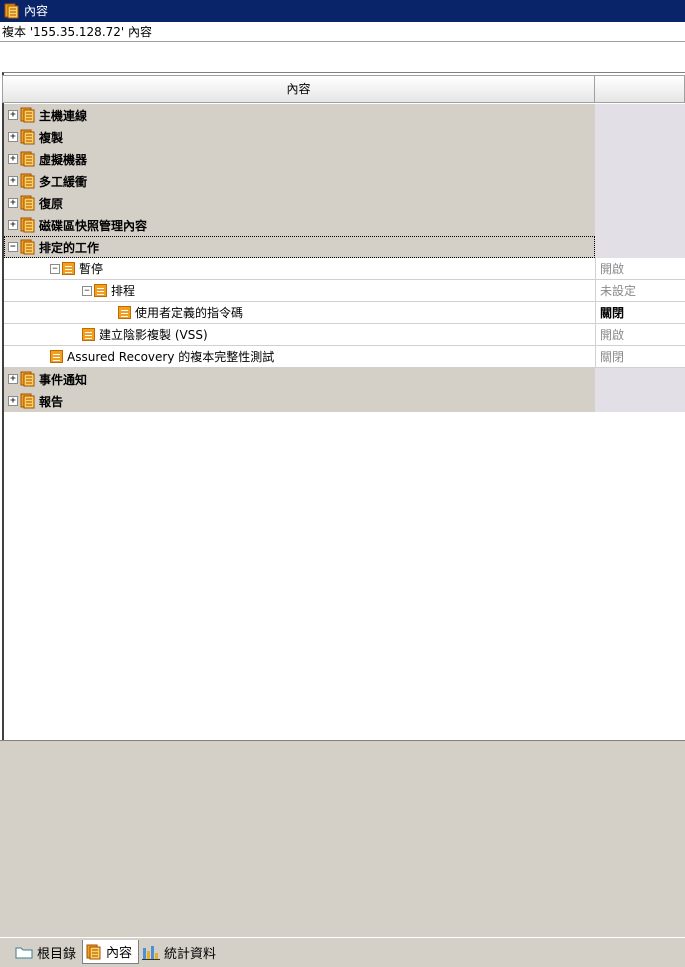 The image size is (685, 967). I want to click on tab-root-label: 根目錄, so click(57, 954).